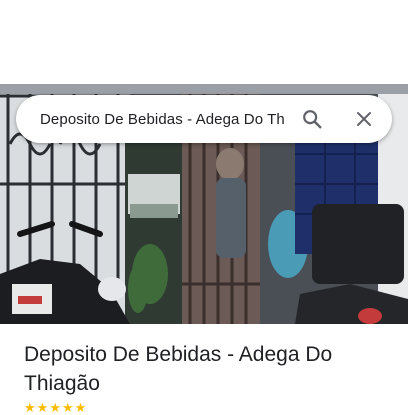 The width and height of the screenshot is (408, 415). I want to click on search-icon, so click(312, 119).